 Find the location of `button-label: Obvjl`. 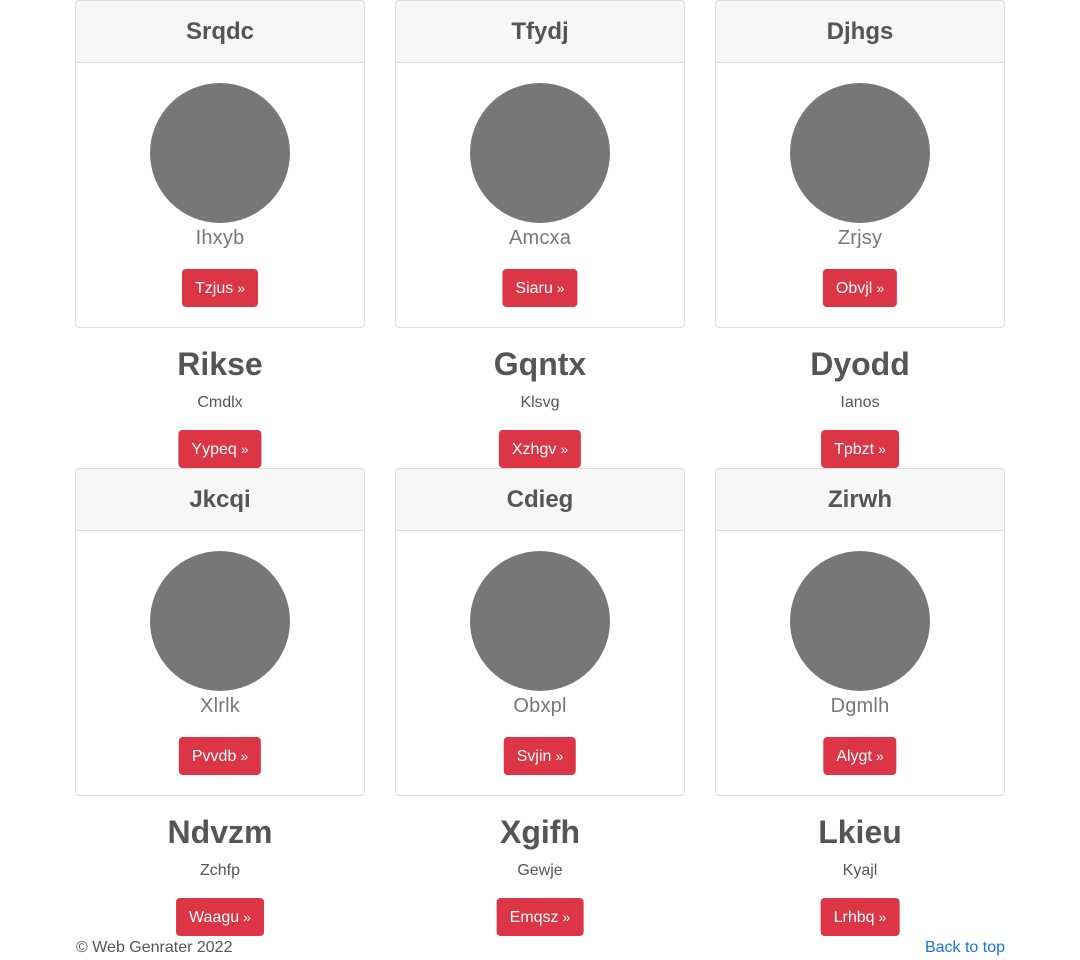

button-label: Obvjl is located at coordinates (854, 288).